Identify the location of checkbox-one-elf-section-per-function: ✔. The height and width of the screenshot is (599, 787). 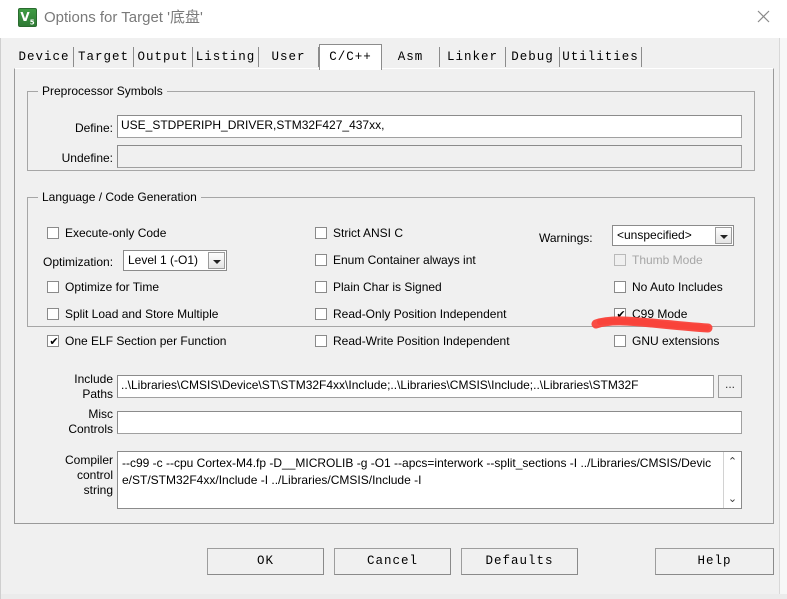
(53, 341).